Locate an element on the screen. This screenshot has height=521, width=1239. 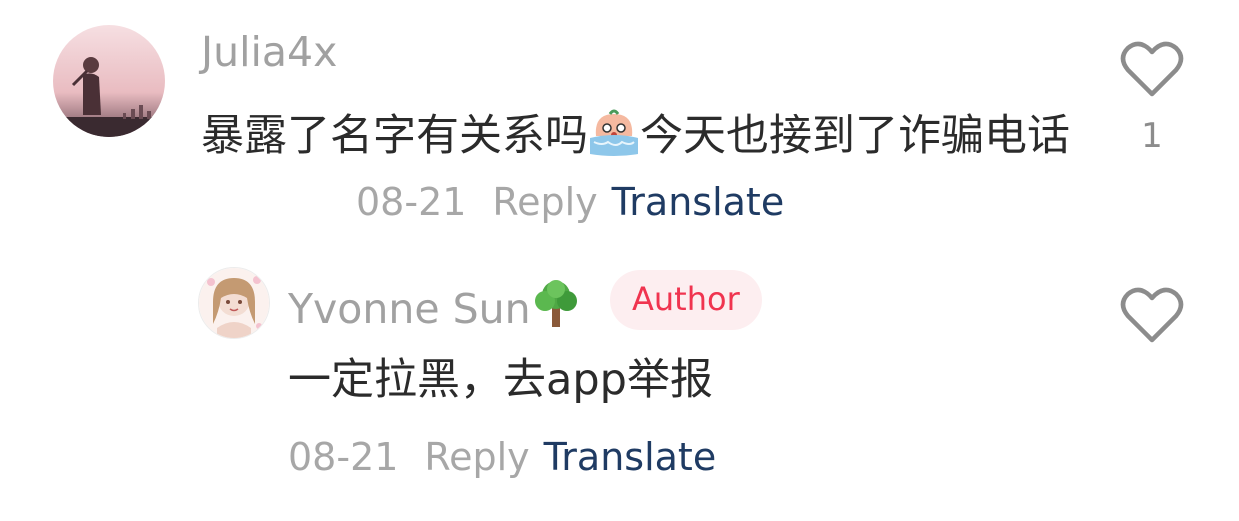
comment-date: 08-21 is located at coordinates (411, 202).